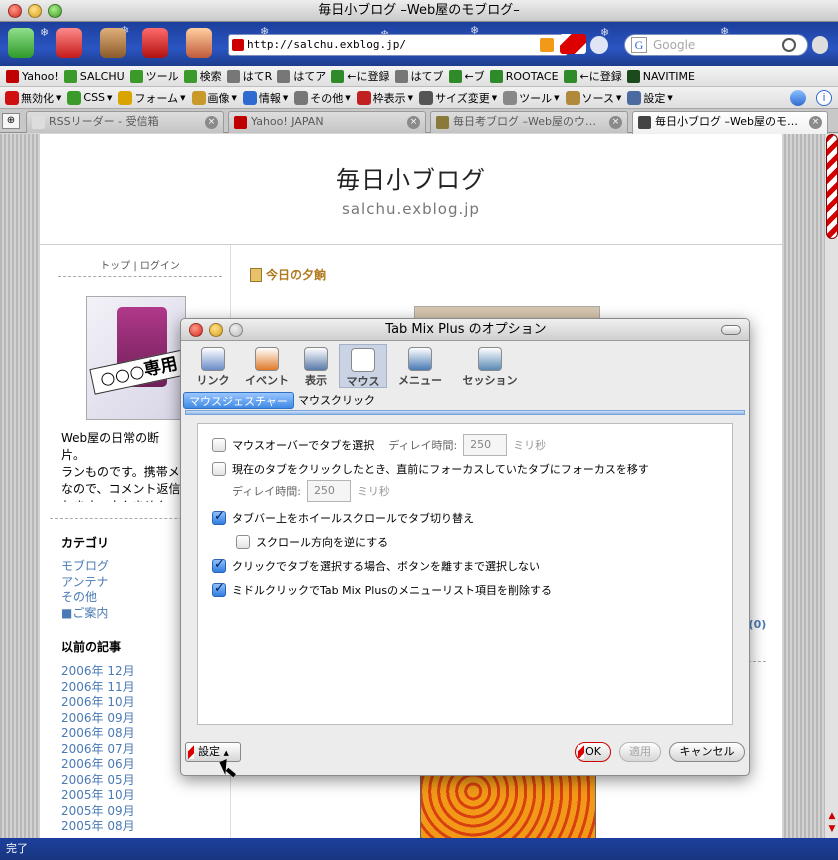 This screenshot has width=838, height=860. What do you see at coordinates (593, 752) in the screenshot?
I see `ok-button: OK` at bounding box center [593, 752].